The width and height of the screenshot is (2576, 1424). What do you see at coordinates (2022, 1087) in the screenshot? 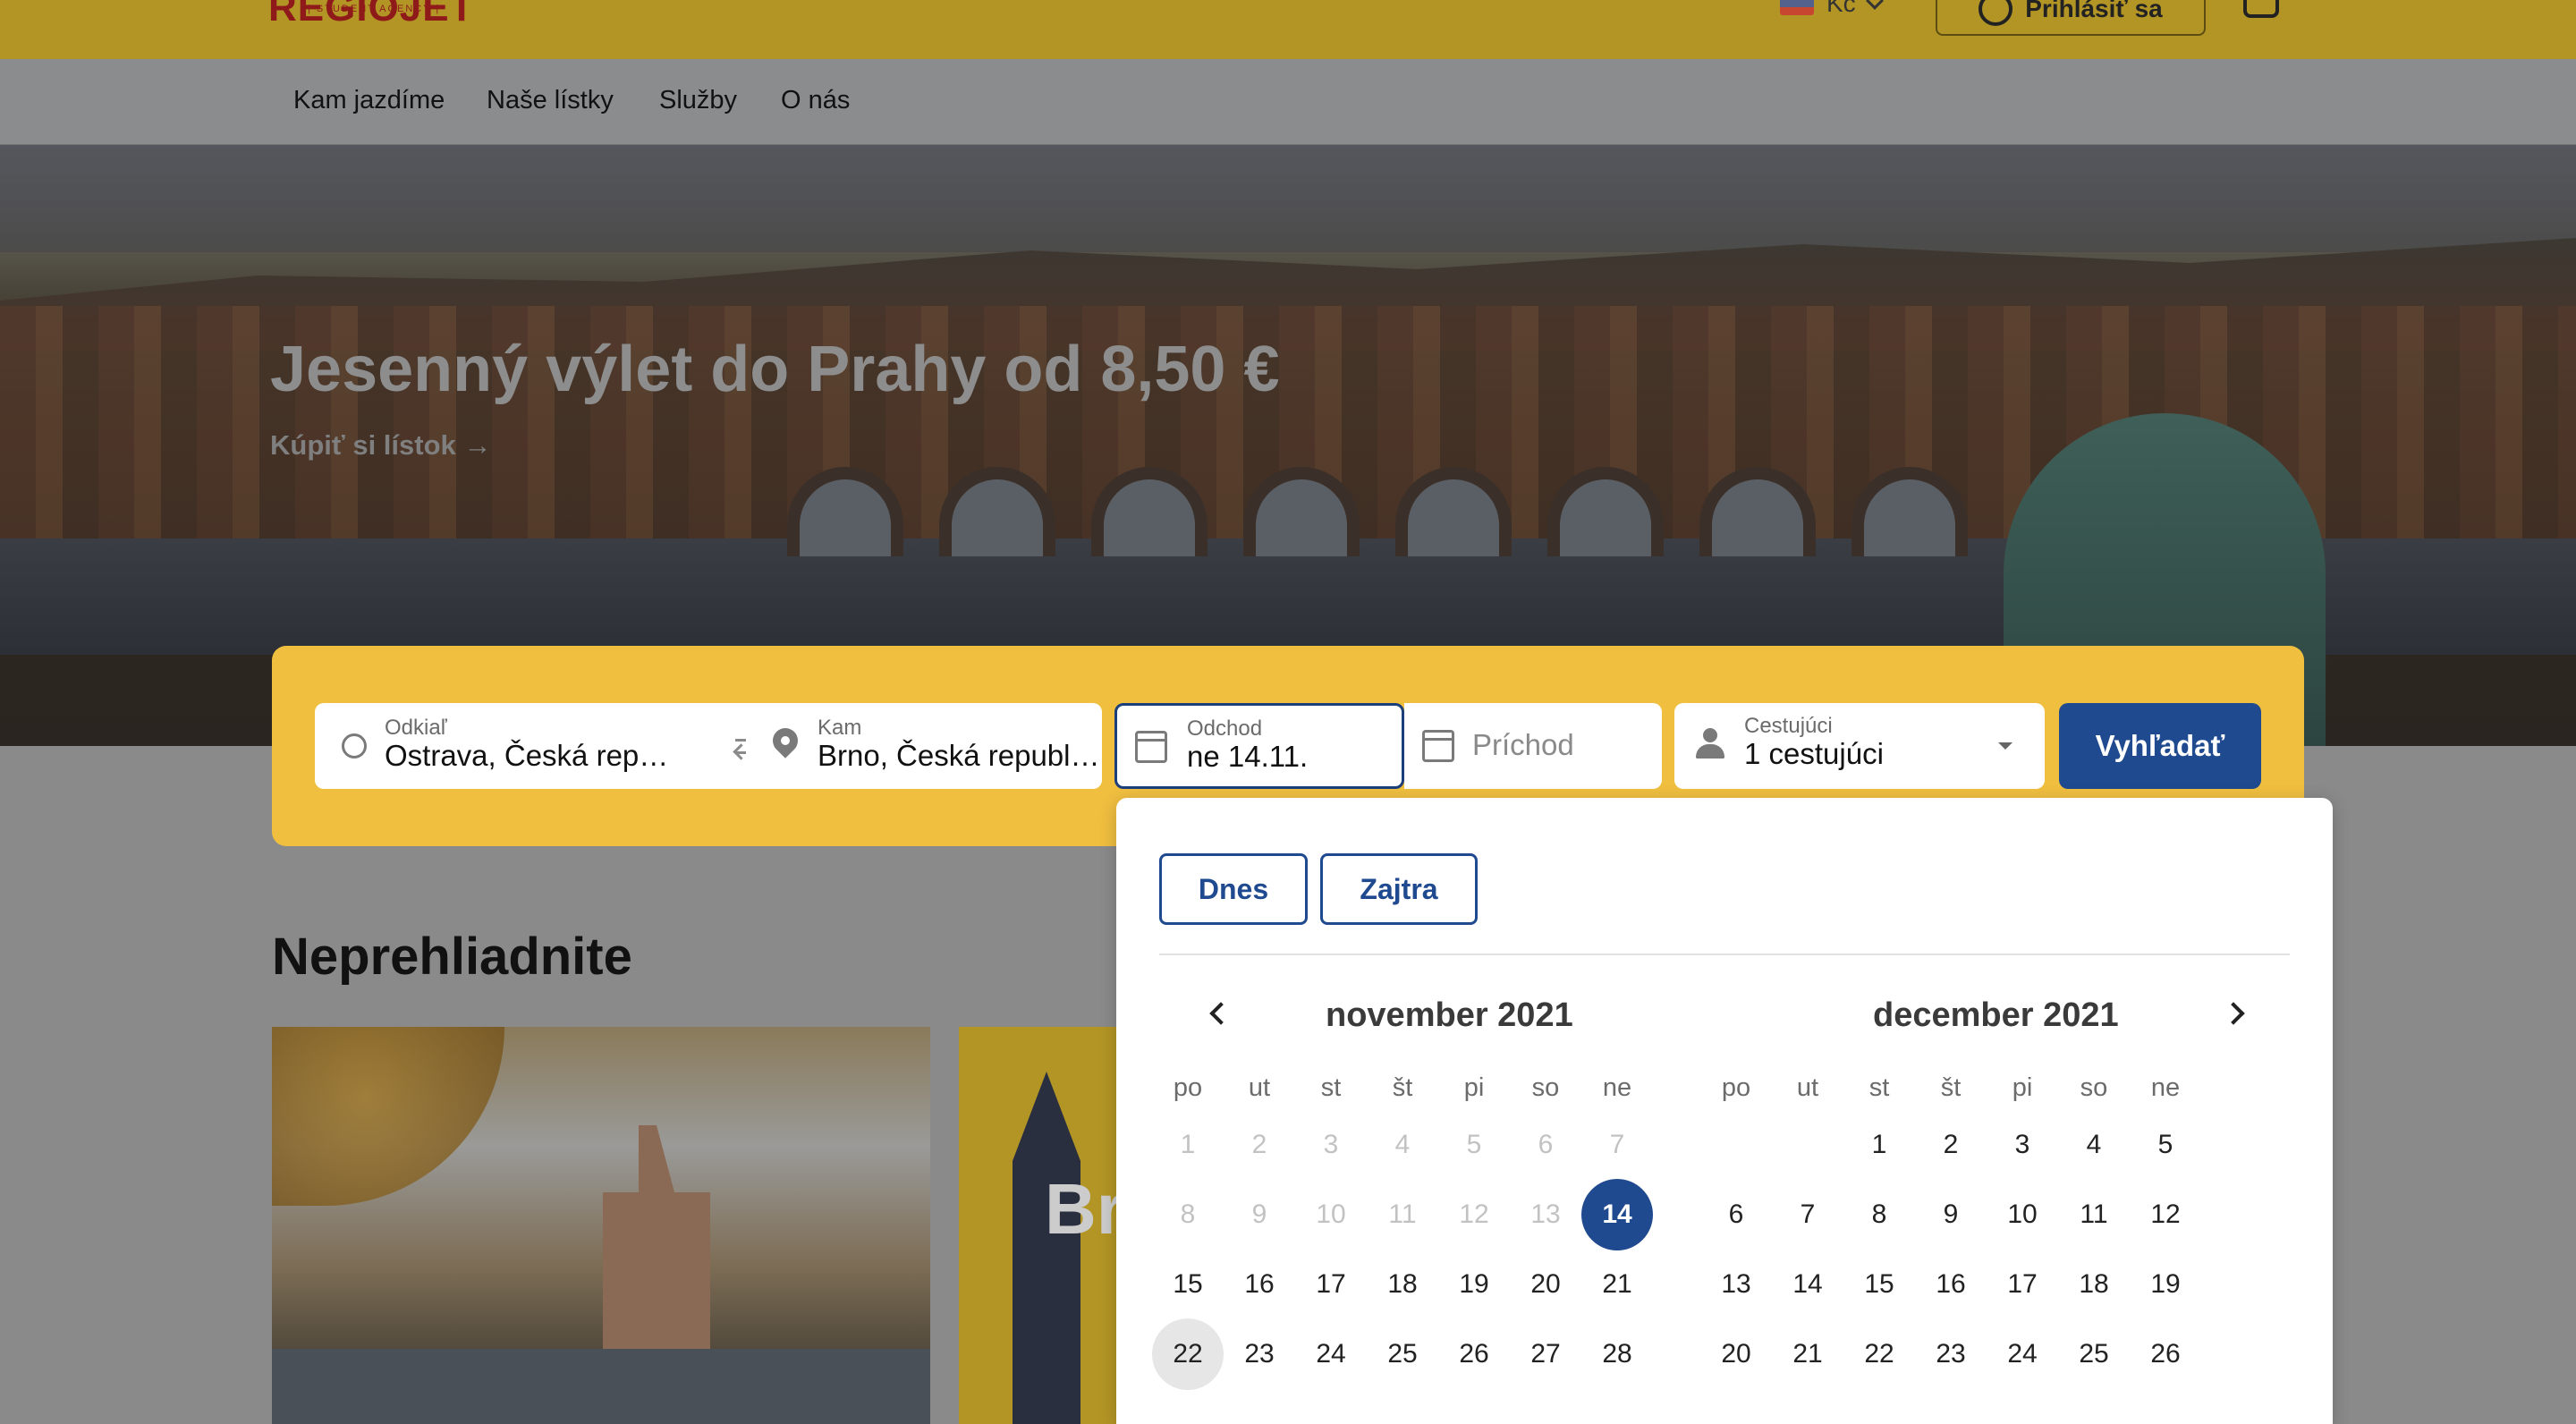
I see `weekday-header: pi` at bounding box center [2022, 1087].